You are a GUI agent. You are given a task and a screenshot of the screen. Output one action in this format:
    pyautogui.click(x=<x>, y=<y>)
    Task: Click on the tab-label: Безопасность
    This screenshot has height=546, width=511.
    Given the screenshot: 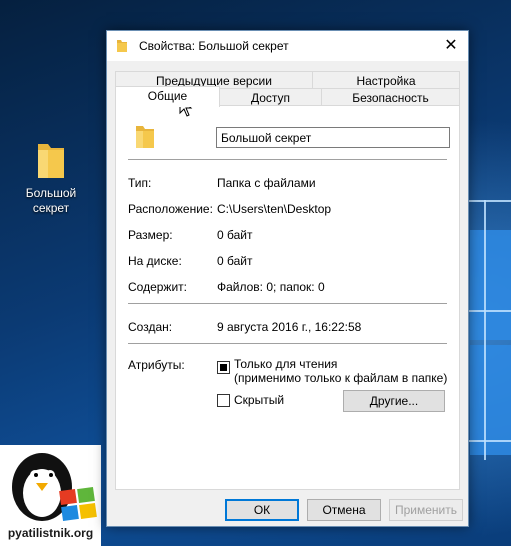 What is the action you would take?
    pyautogui.click(x=390, y=98)
    